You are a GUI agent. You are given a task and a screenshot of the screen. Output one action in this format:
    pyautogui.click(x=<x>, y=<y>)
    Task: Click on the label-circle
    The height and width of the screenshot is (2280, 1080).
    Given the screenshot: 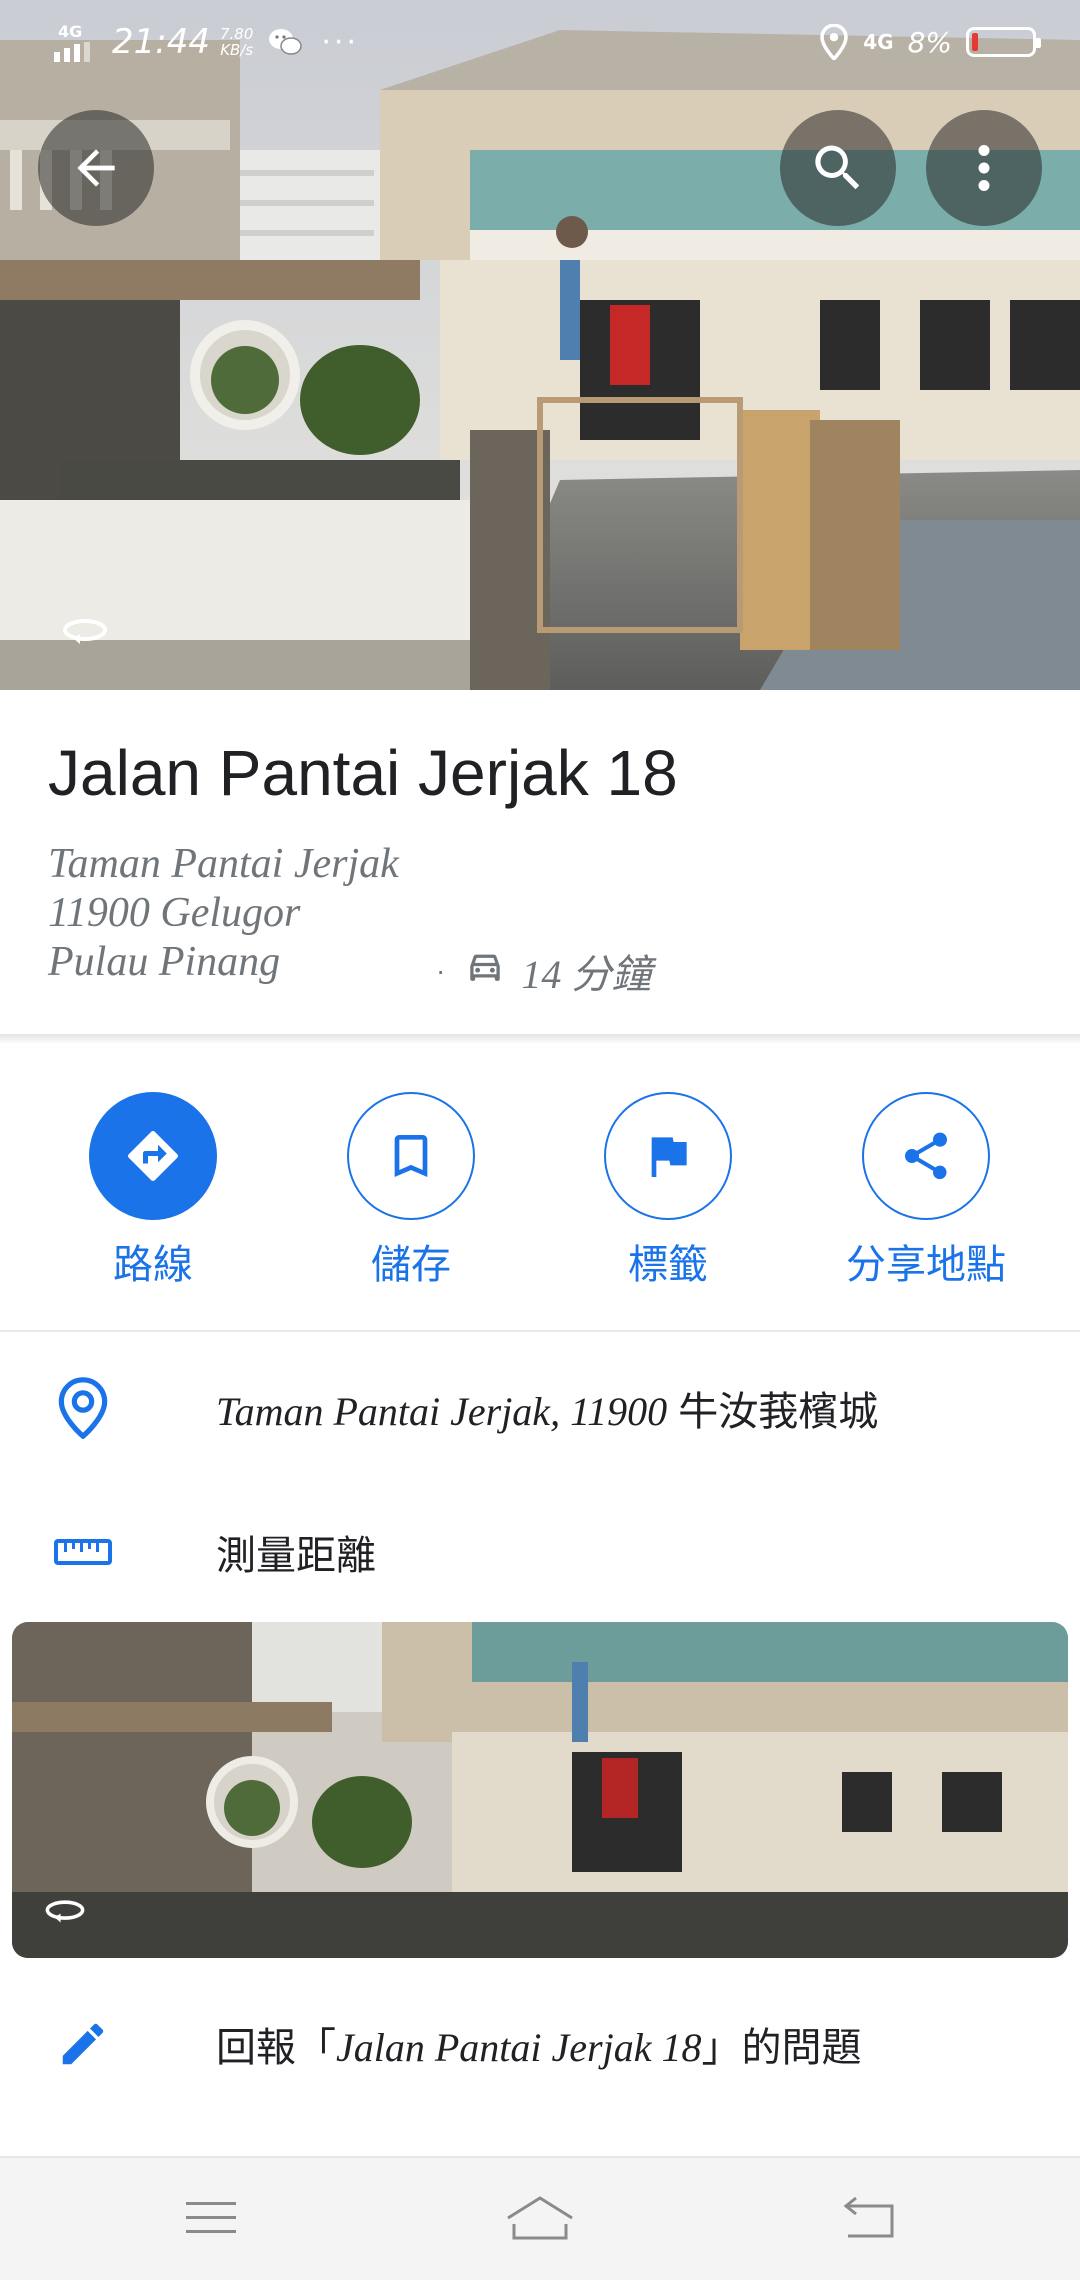 What is the action you would take?
    pyautogui.click(x=668, y=1156)
    